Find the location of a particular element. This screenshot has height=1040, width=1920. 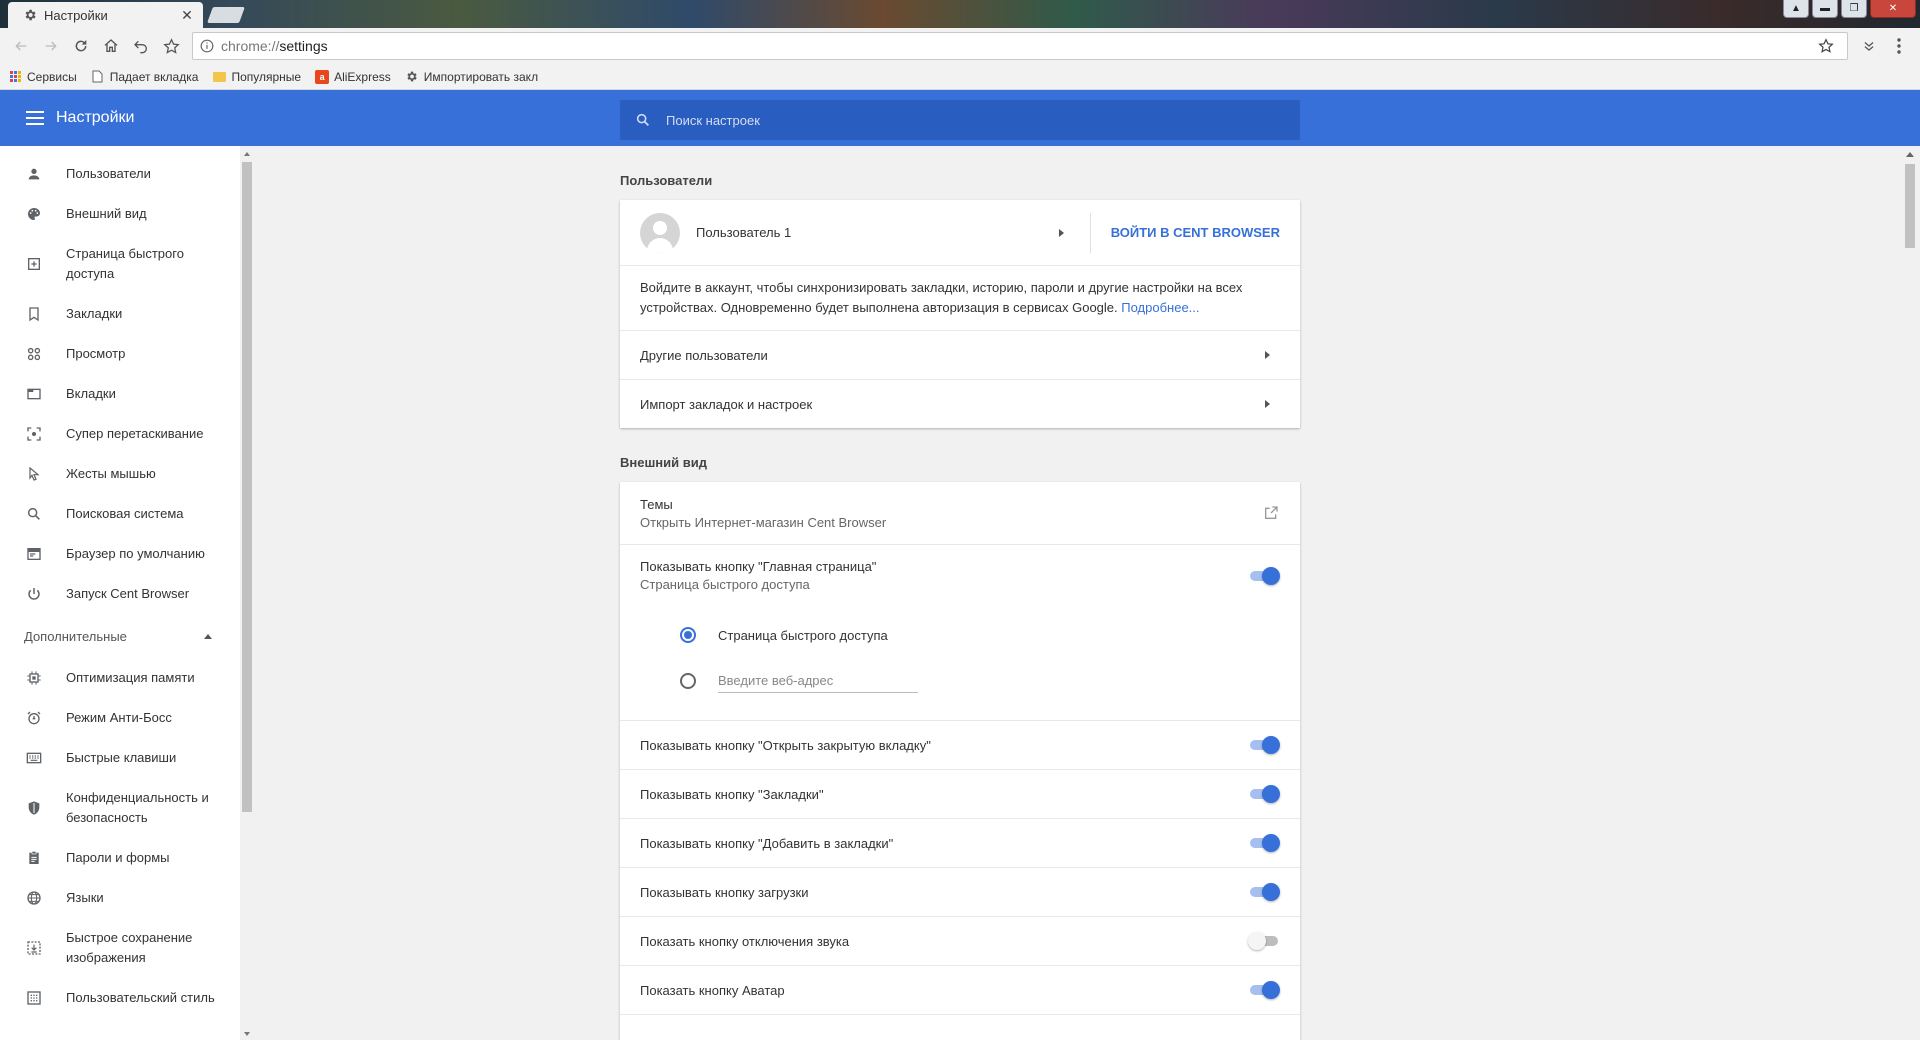

address-bar: chrome:// settings is located at coordinates (1020, 46).